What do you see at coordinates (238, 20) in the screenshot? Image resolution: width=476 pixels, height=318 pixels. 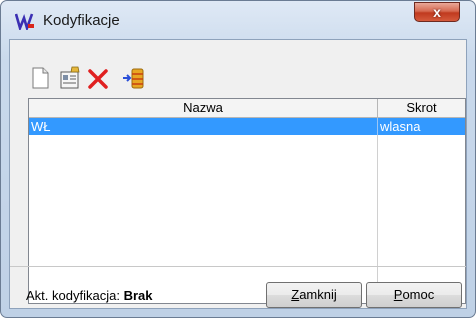 I see `title-bar: Kodyfikacje x` at bounding box center [238, 20].